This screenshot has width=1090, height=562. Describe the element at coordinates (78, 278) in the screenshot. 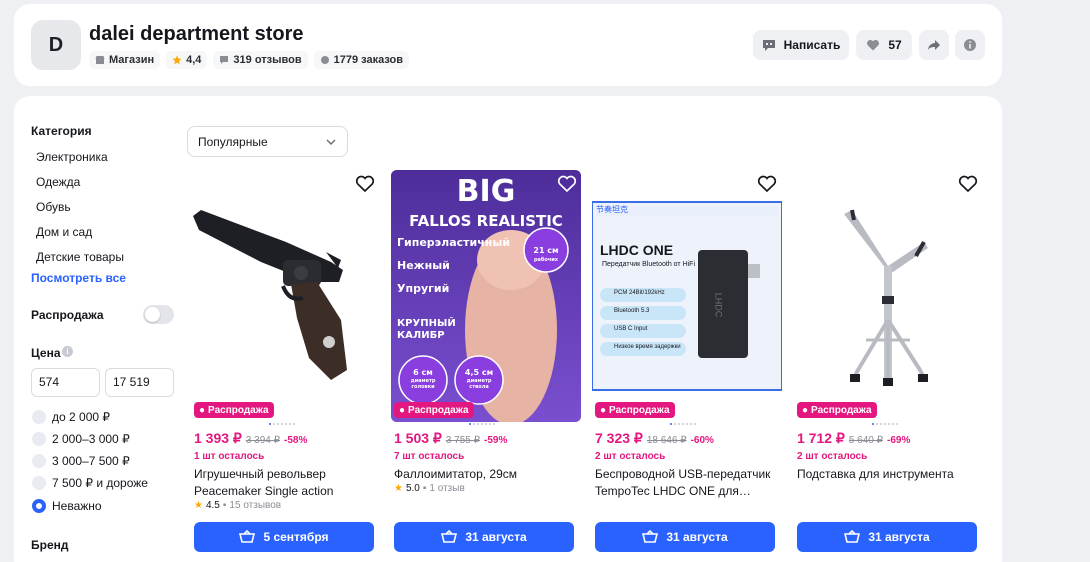

I see `see-all-link: Посмотреть все` at that location.